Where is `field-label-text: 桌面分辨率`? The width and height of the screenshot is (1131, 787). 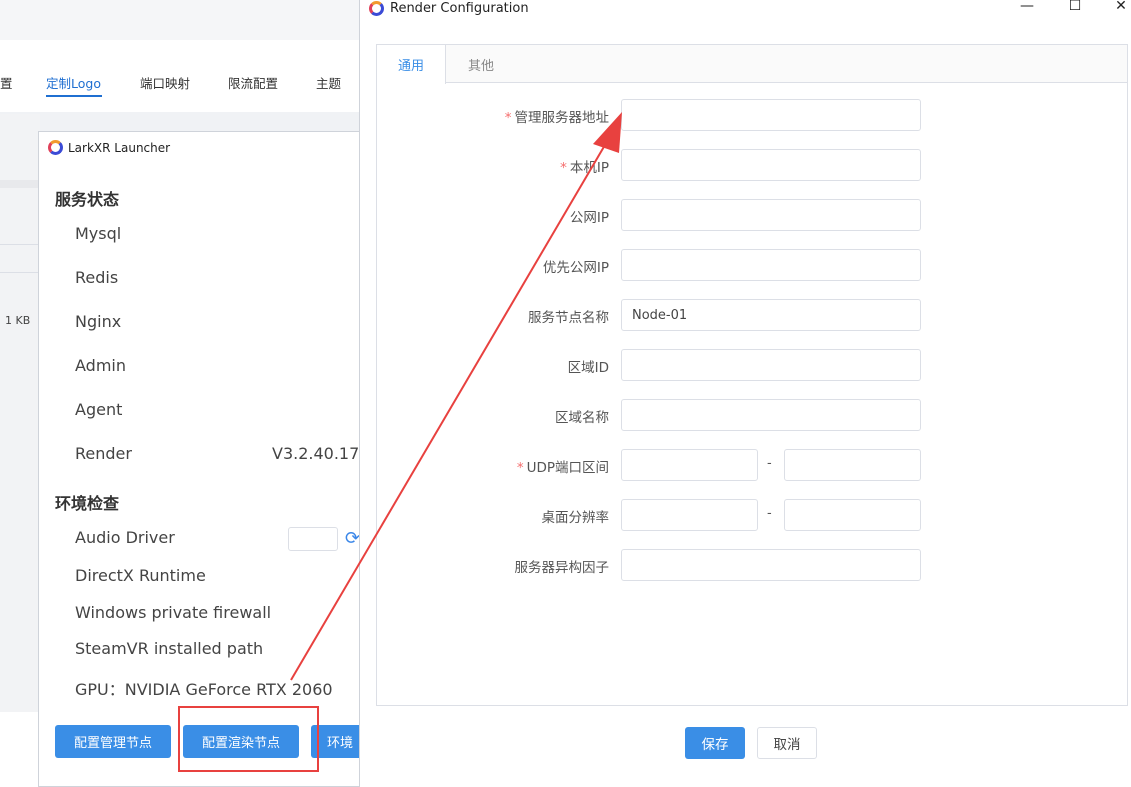
field-label-text: 桌面分辨率 is located at coordinates (575, 518).